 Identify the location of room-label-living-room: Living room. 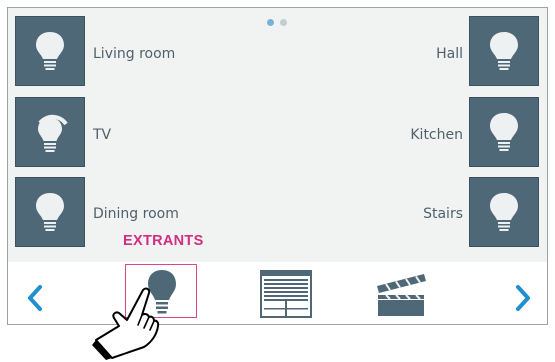
(134, 54).